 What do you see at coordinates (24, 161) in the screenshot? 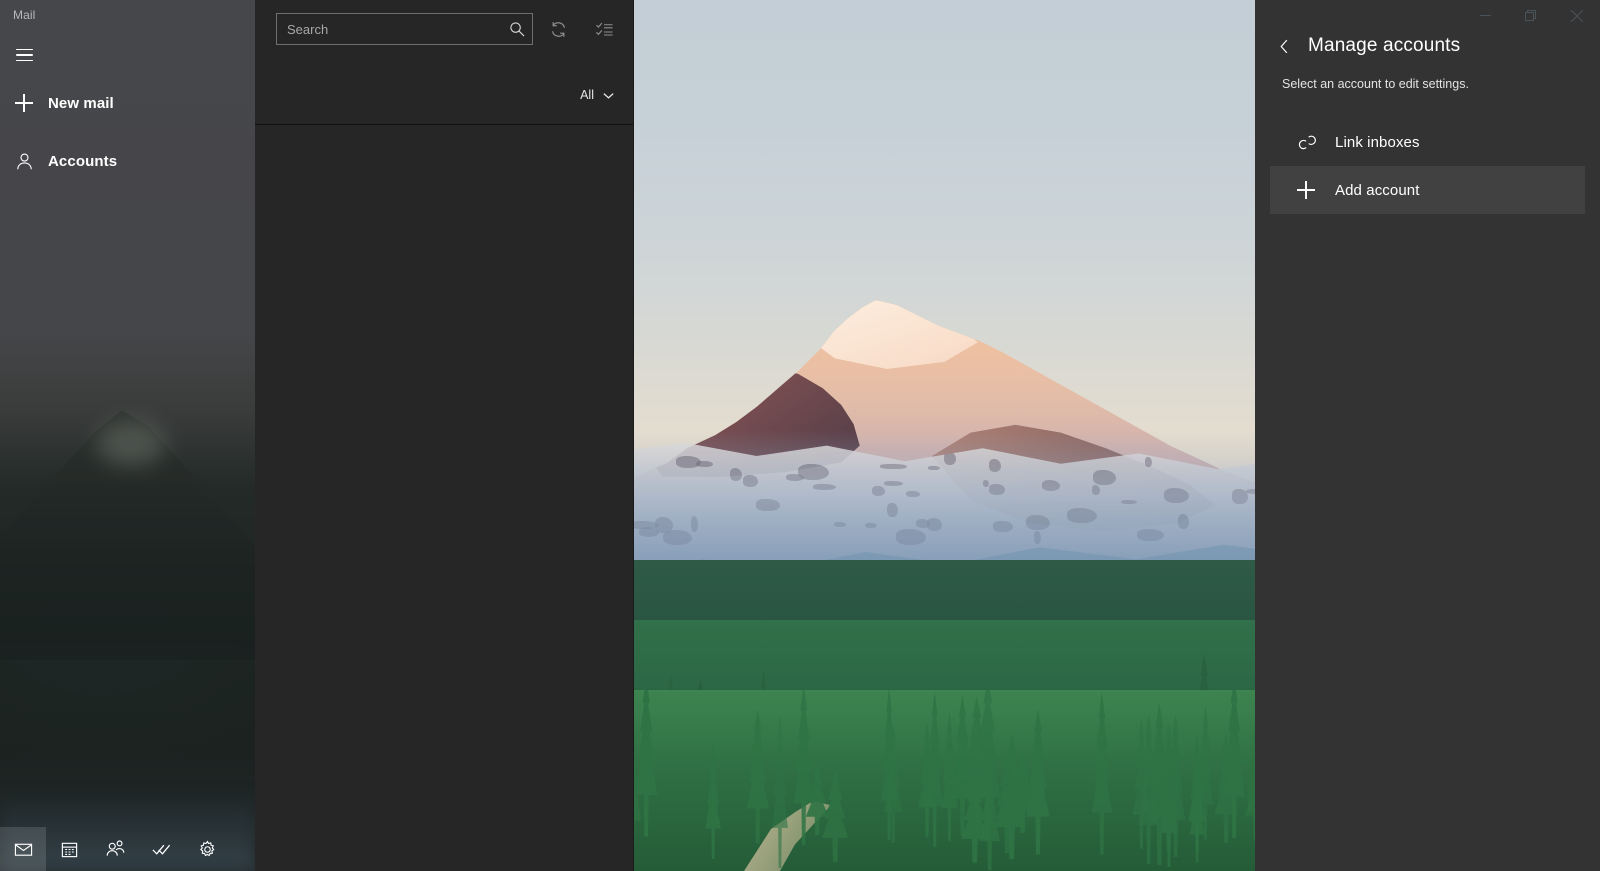
I see `person-icon` at bounding box center [24, 161].